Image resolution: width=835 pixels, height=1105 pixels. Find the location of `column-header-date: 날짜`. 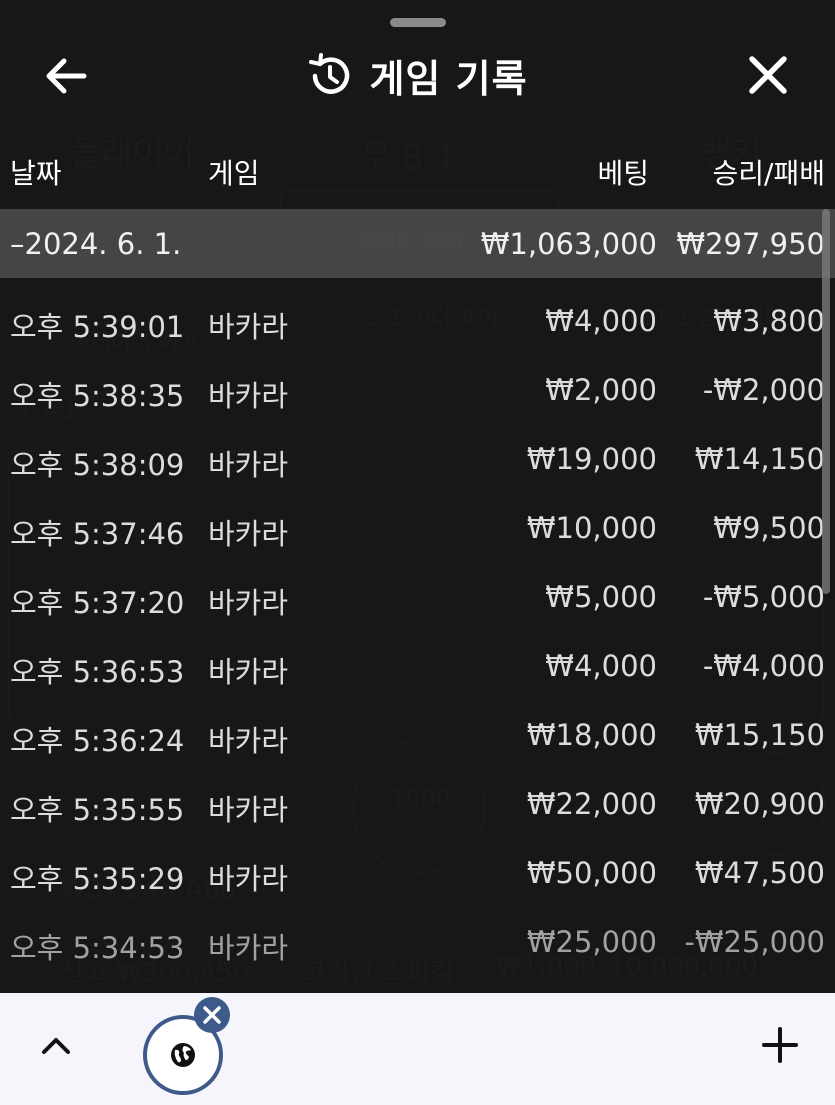

column-header-date: 날짜 is located at coordinates (36, 173).